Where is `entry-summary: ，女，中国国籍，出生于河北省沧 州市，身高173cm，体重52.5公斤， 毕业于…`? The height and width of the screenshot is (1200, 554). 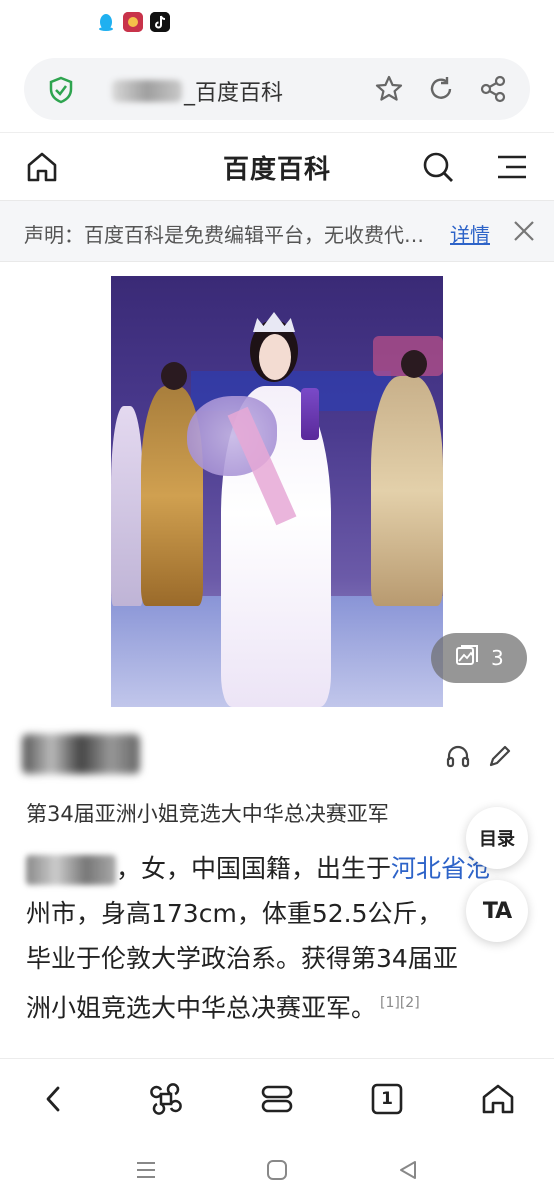 entry-summary: ，女，中国国籍，出生于河北省沧 州市，身高173cm，体重52.5公斤， 毕业于… is located at coordinates (271, 936).